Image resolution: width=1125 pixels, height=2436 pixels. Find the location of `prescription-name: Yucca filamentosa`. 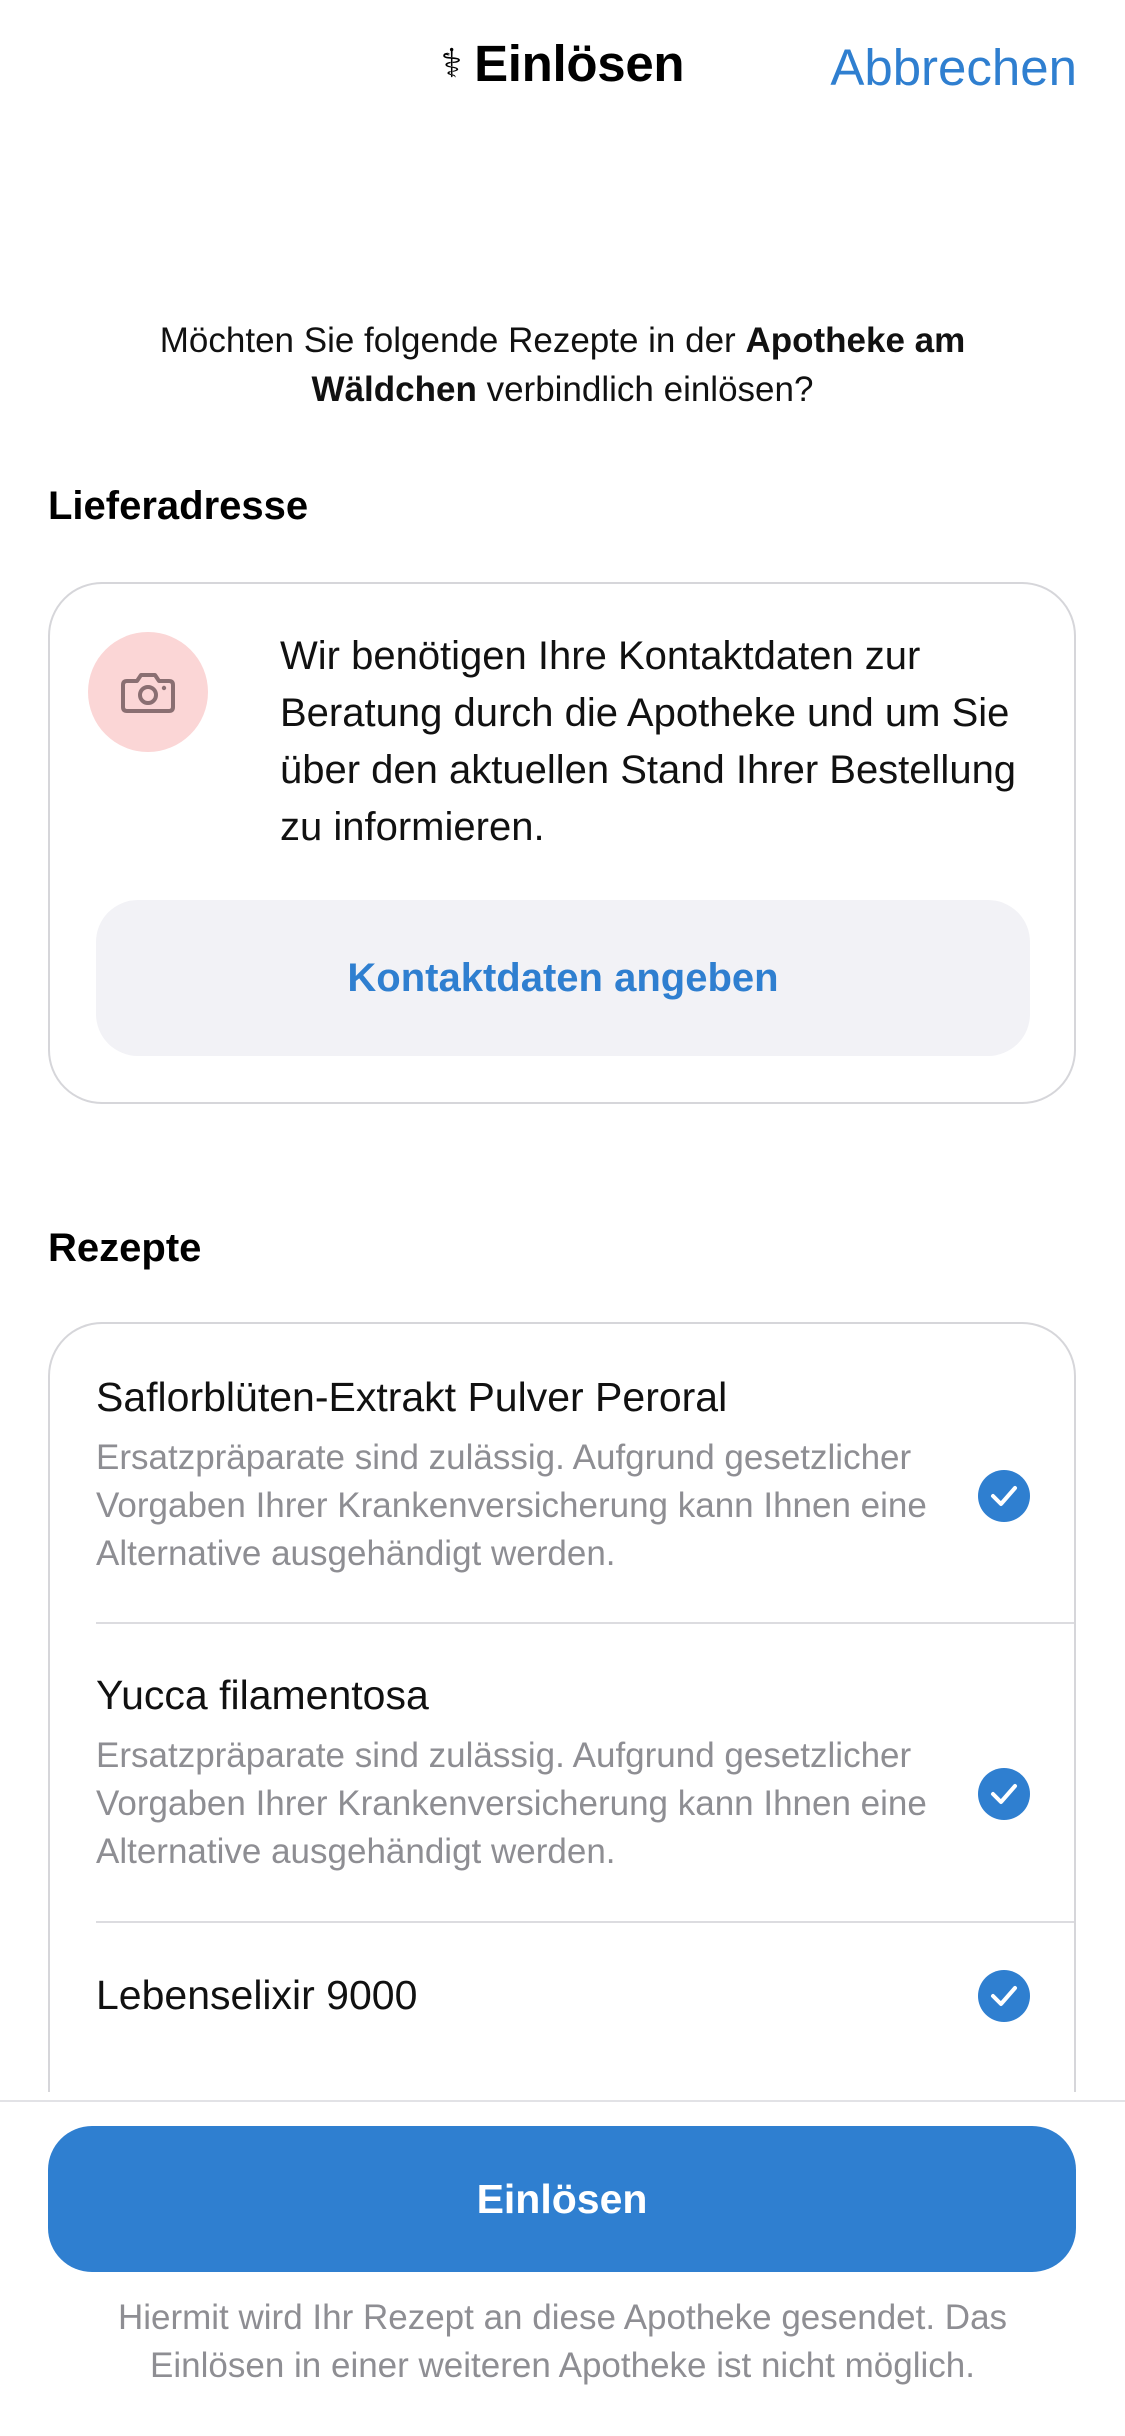

prescription-name: Yucca filamentosa is located at coordinates (262, 1695).